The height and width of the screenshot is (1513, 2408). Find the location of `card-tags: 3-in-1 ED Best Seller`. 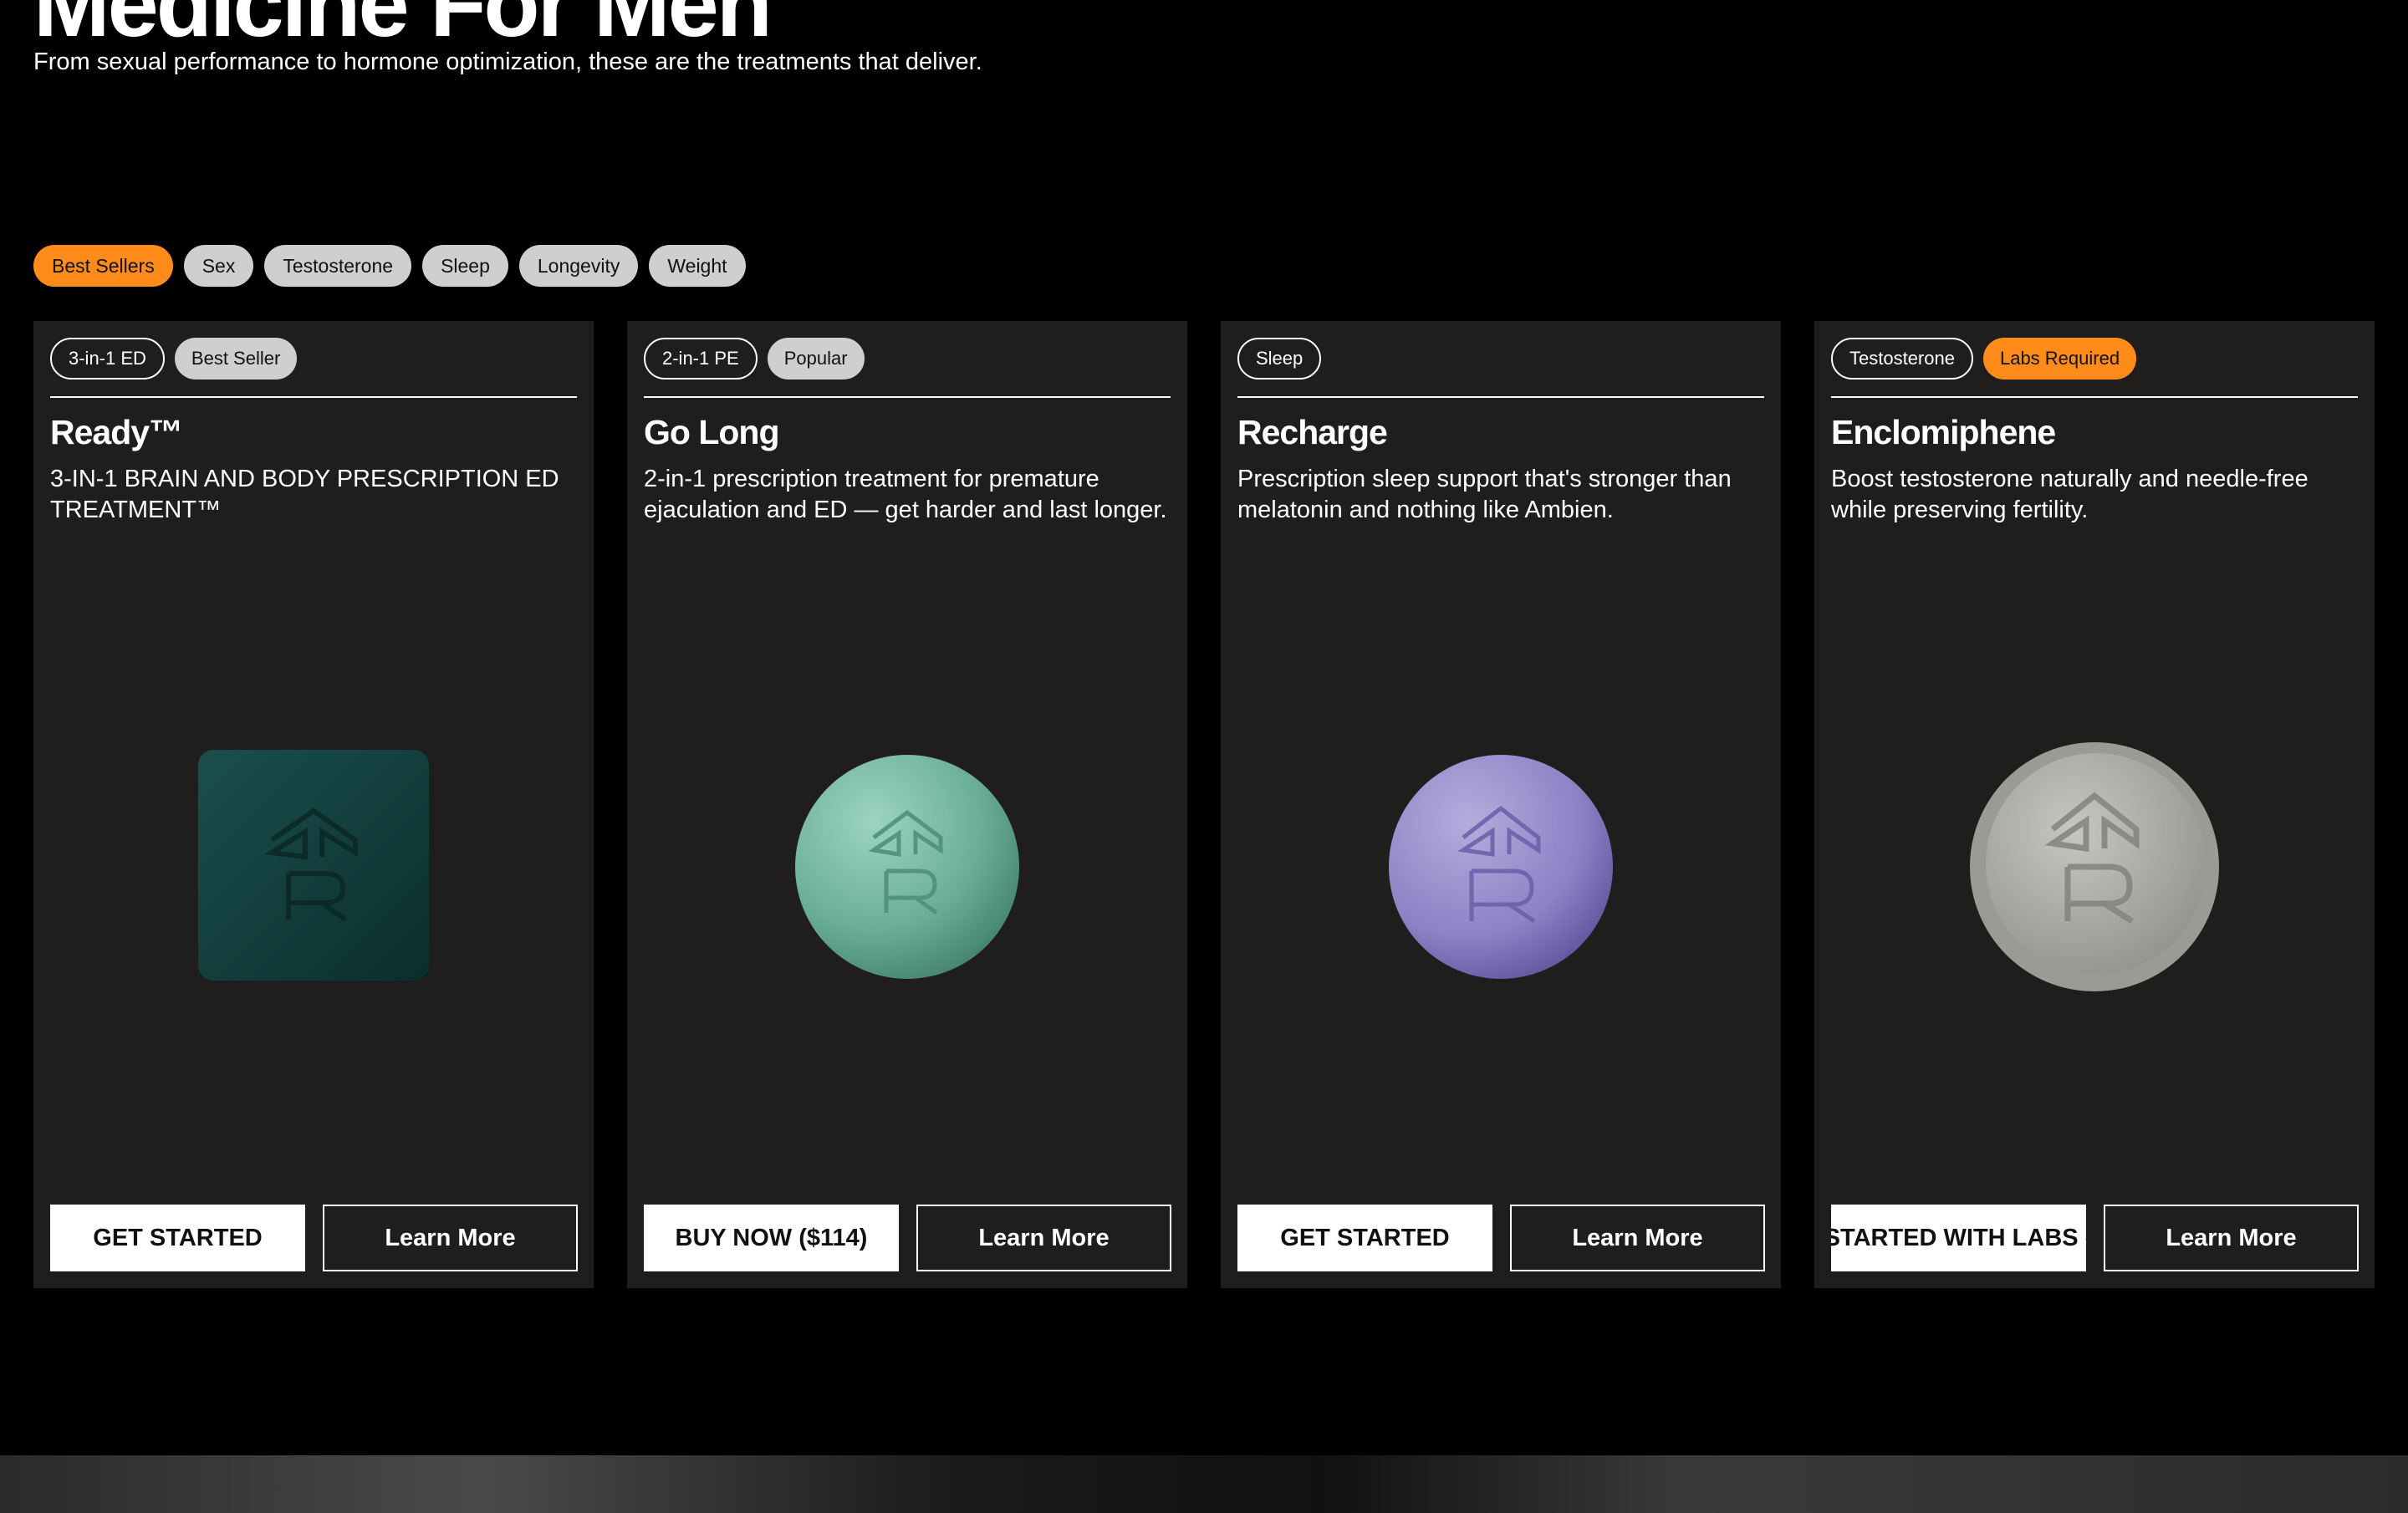

card-tags: 3-in-1 ED Best Seller is located at coordinates (313, 359).